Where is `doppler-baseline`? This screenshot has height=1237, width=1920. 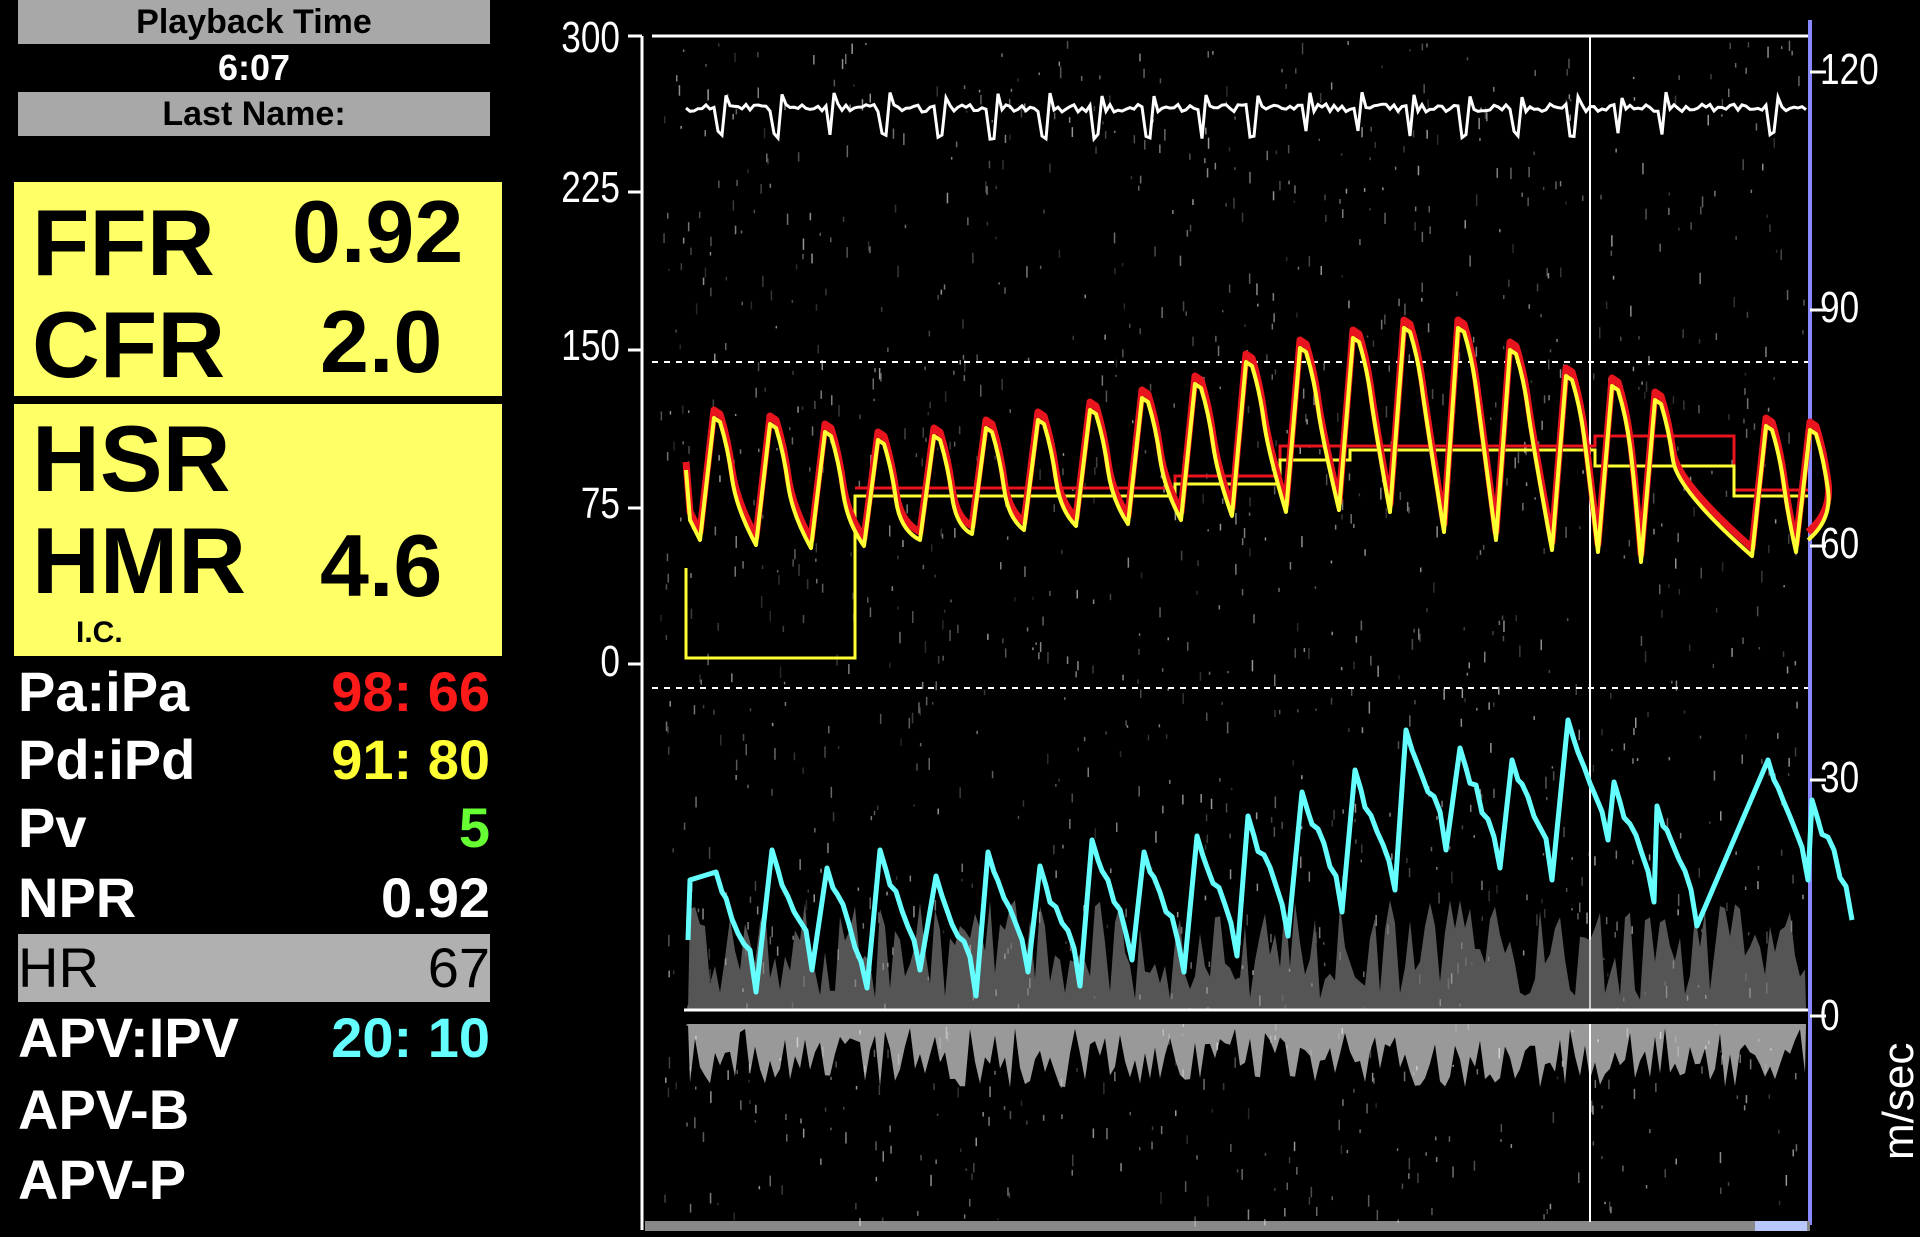 doppler-baseline is located at coordinates (1246, 1017).